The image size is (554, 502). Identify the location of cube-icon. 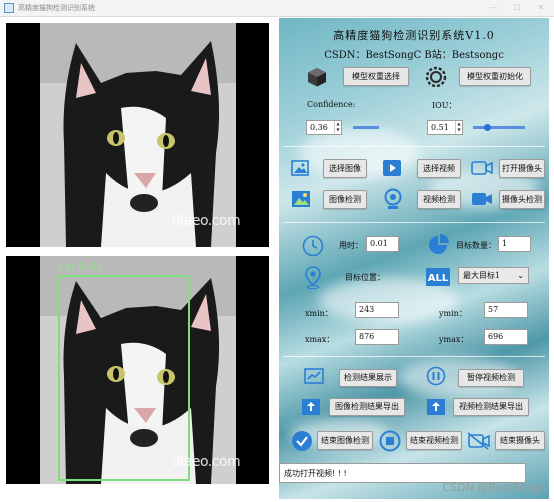
(317, 77).